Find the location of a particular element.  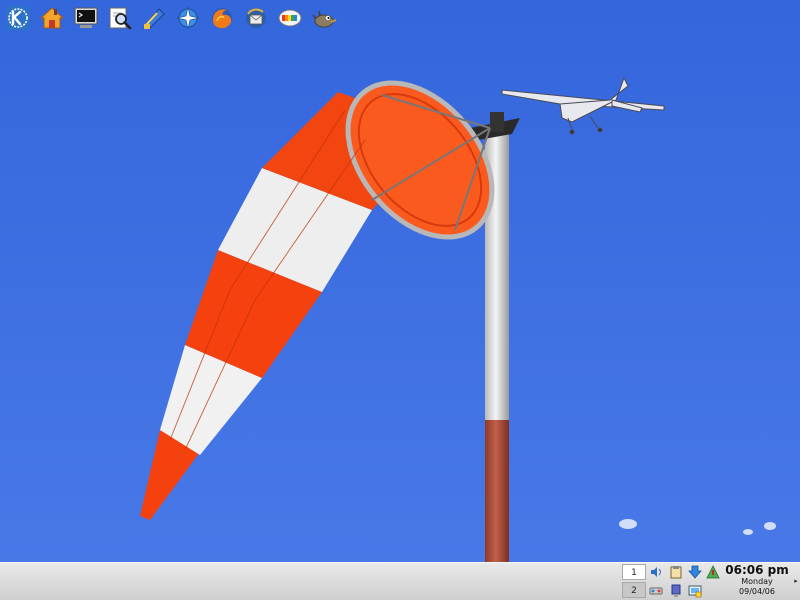

home-folder-launcher is located at coordinates (52, 18).